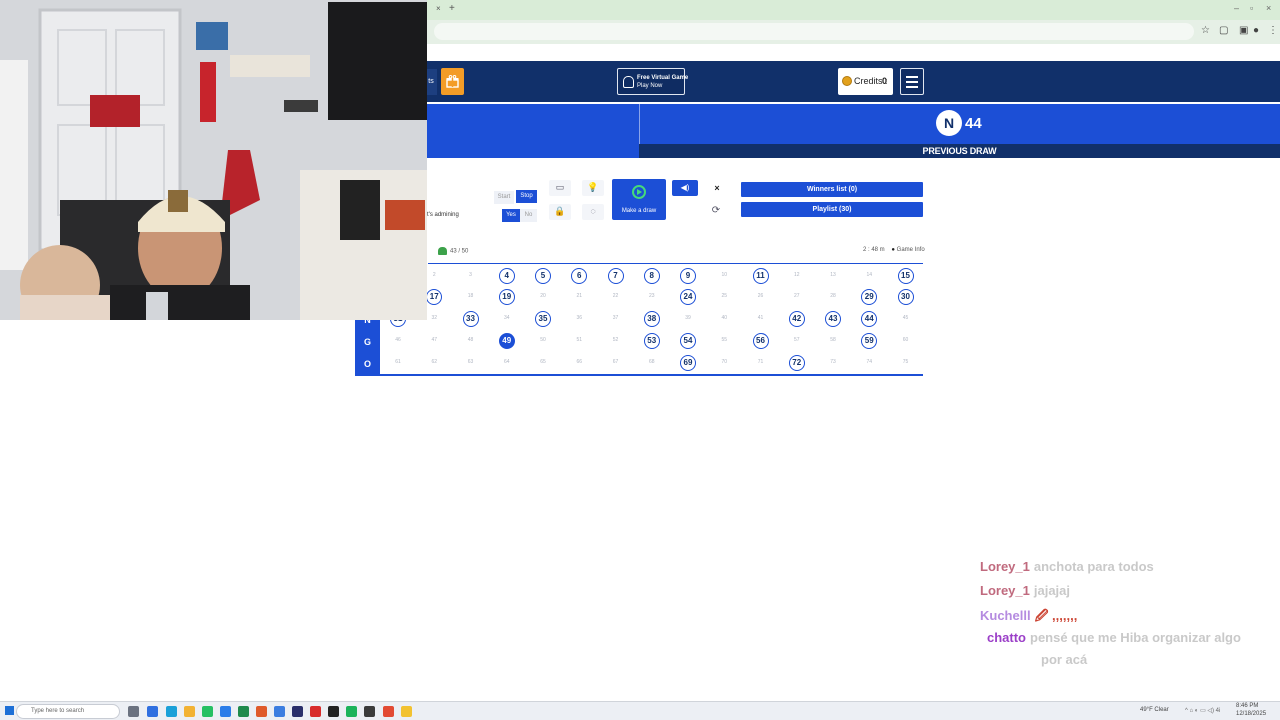 Image resolution: width=1280 pixels, height=720 pixels. Describe the element at coordinates (1251, 8) in the screenshot. I see `maximize-icon: ▫` at that location.